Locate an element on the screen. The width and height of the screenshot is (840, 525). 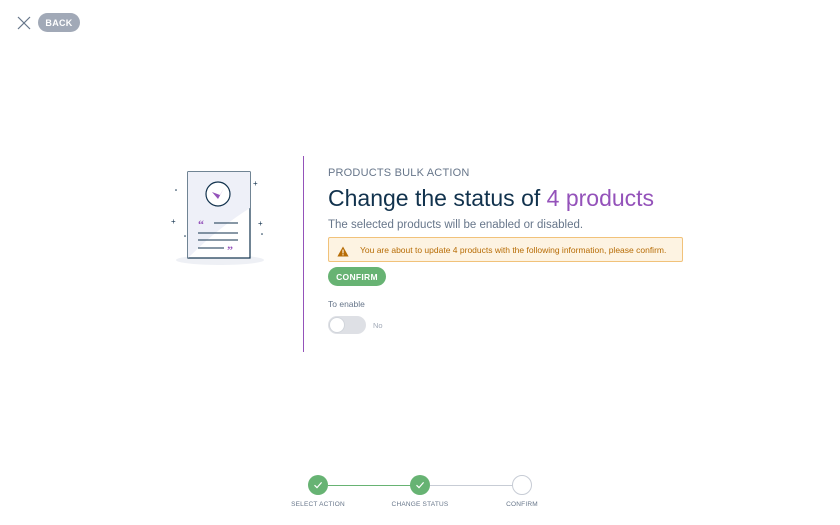
close-icon is located at coordinates (24, 23).